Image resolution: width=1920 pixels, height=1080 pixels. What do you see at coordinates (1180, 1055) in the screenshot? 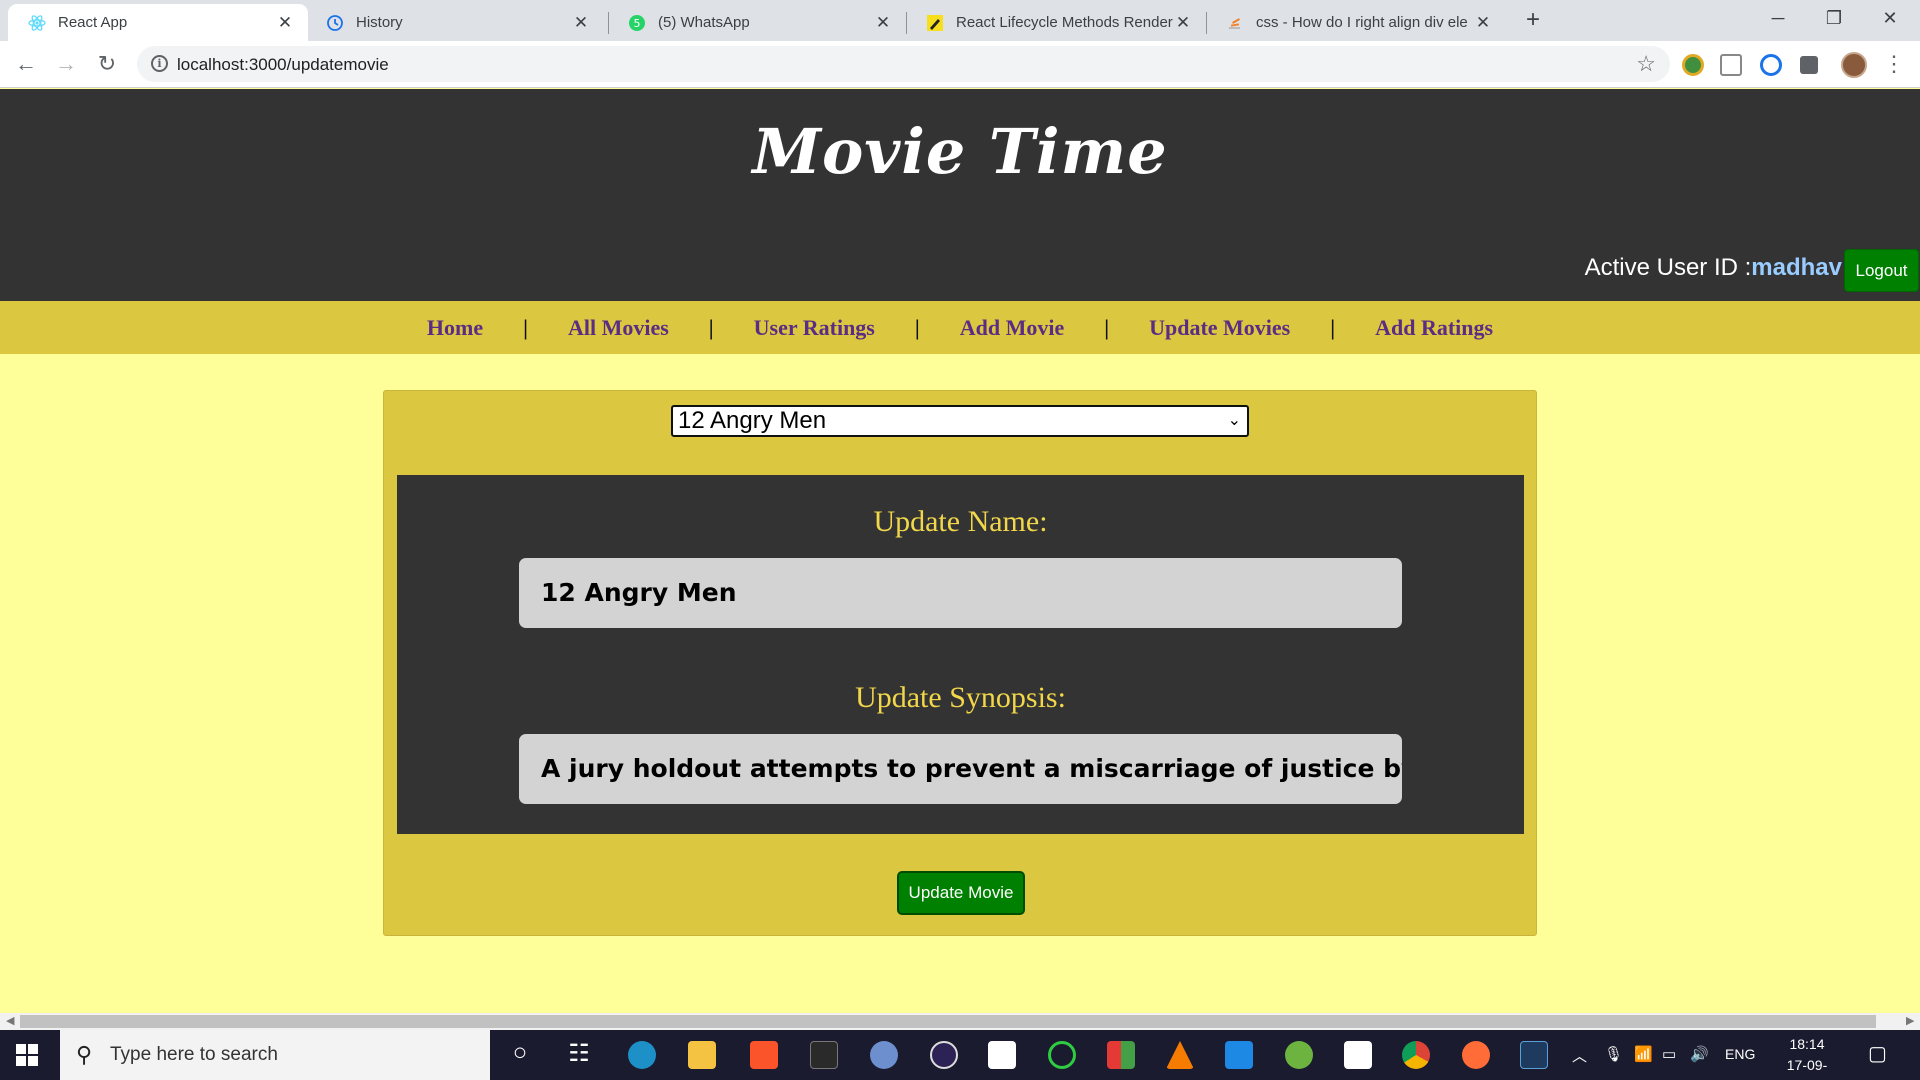
I see `vlc-icon` at bounding box center [1180, 1055].